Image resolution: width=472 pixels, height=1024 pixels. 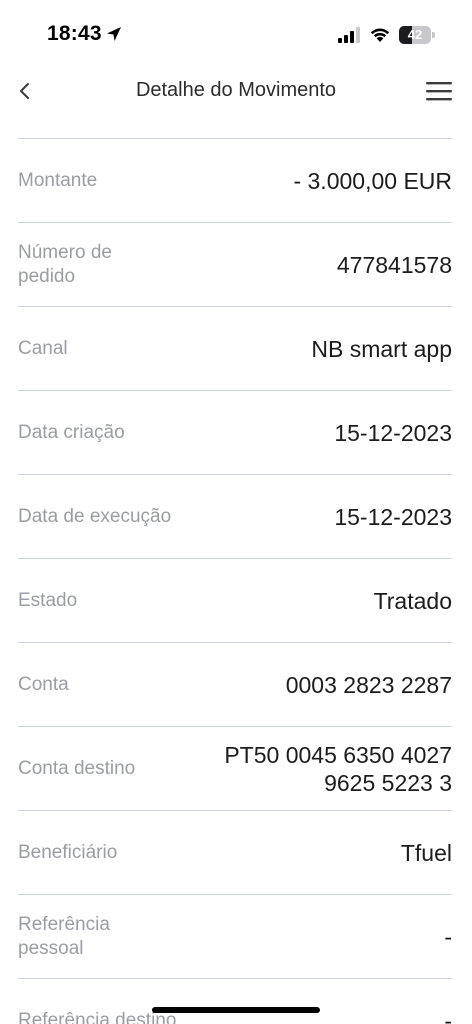 I want to click on nav-bar: Detalhe do Movimento, so click(x=236, y=92).